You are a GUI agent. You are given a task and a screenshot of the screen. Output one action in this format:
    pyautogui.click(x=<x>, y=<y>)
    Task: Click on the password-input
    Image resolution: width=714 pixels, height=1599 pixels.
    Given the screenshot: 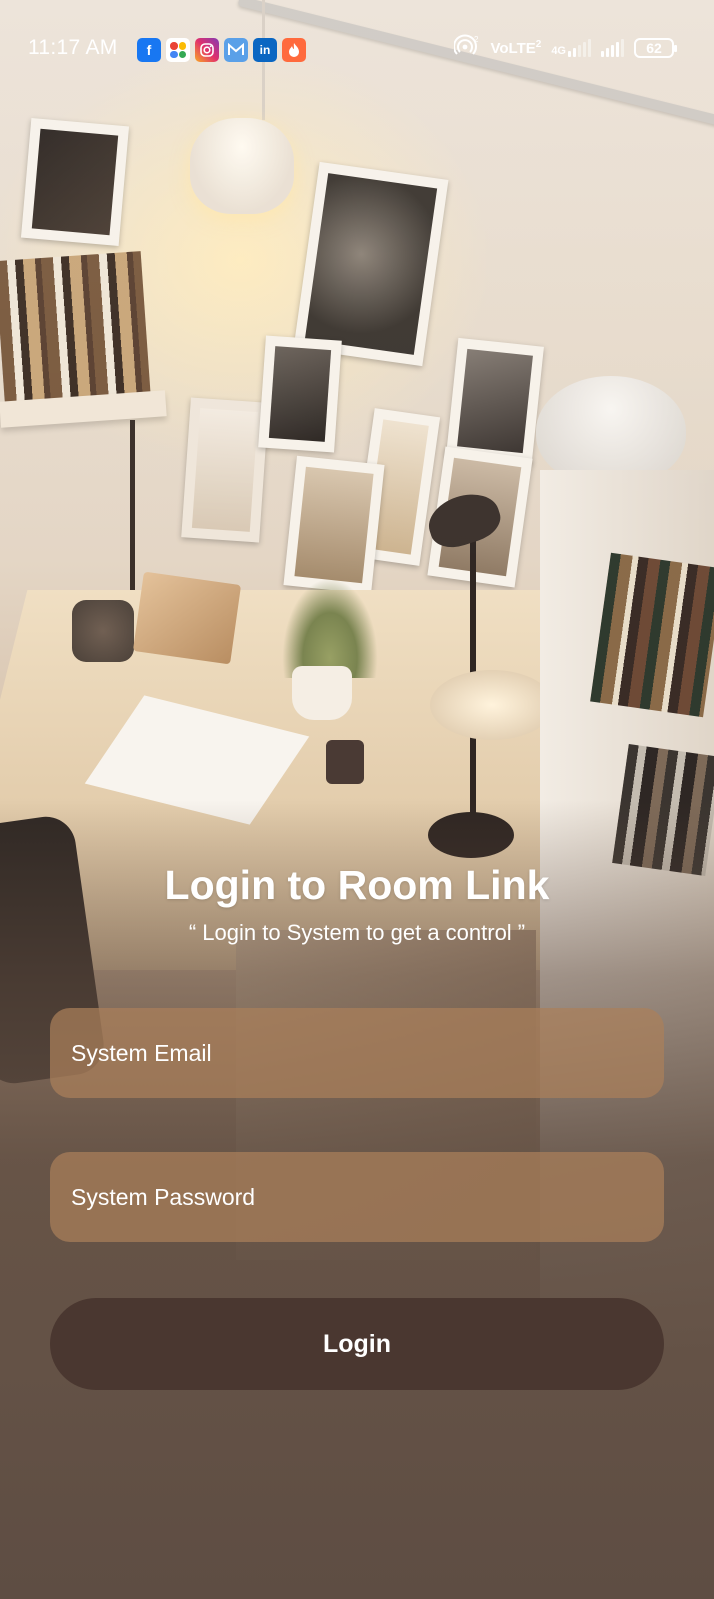 What is the action you would take?
    pyautogui.click(x=367, y=1197)
    